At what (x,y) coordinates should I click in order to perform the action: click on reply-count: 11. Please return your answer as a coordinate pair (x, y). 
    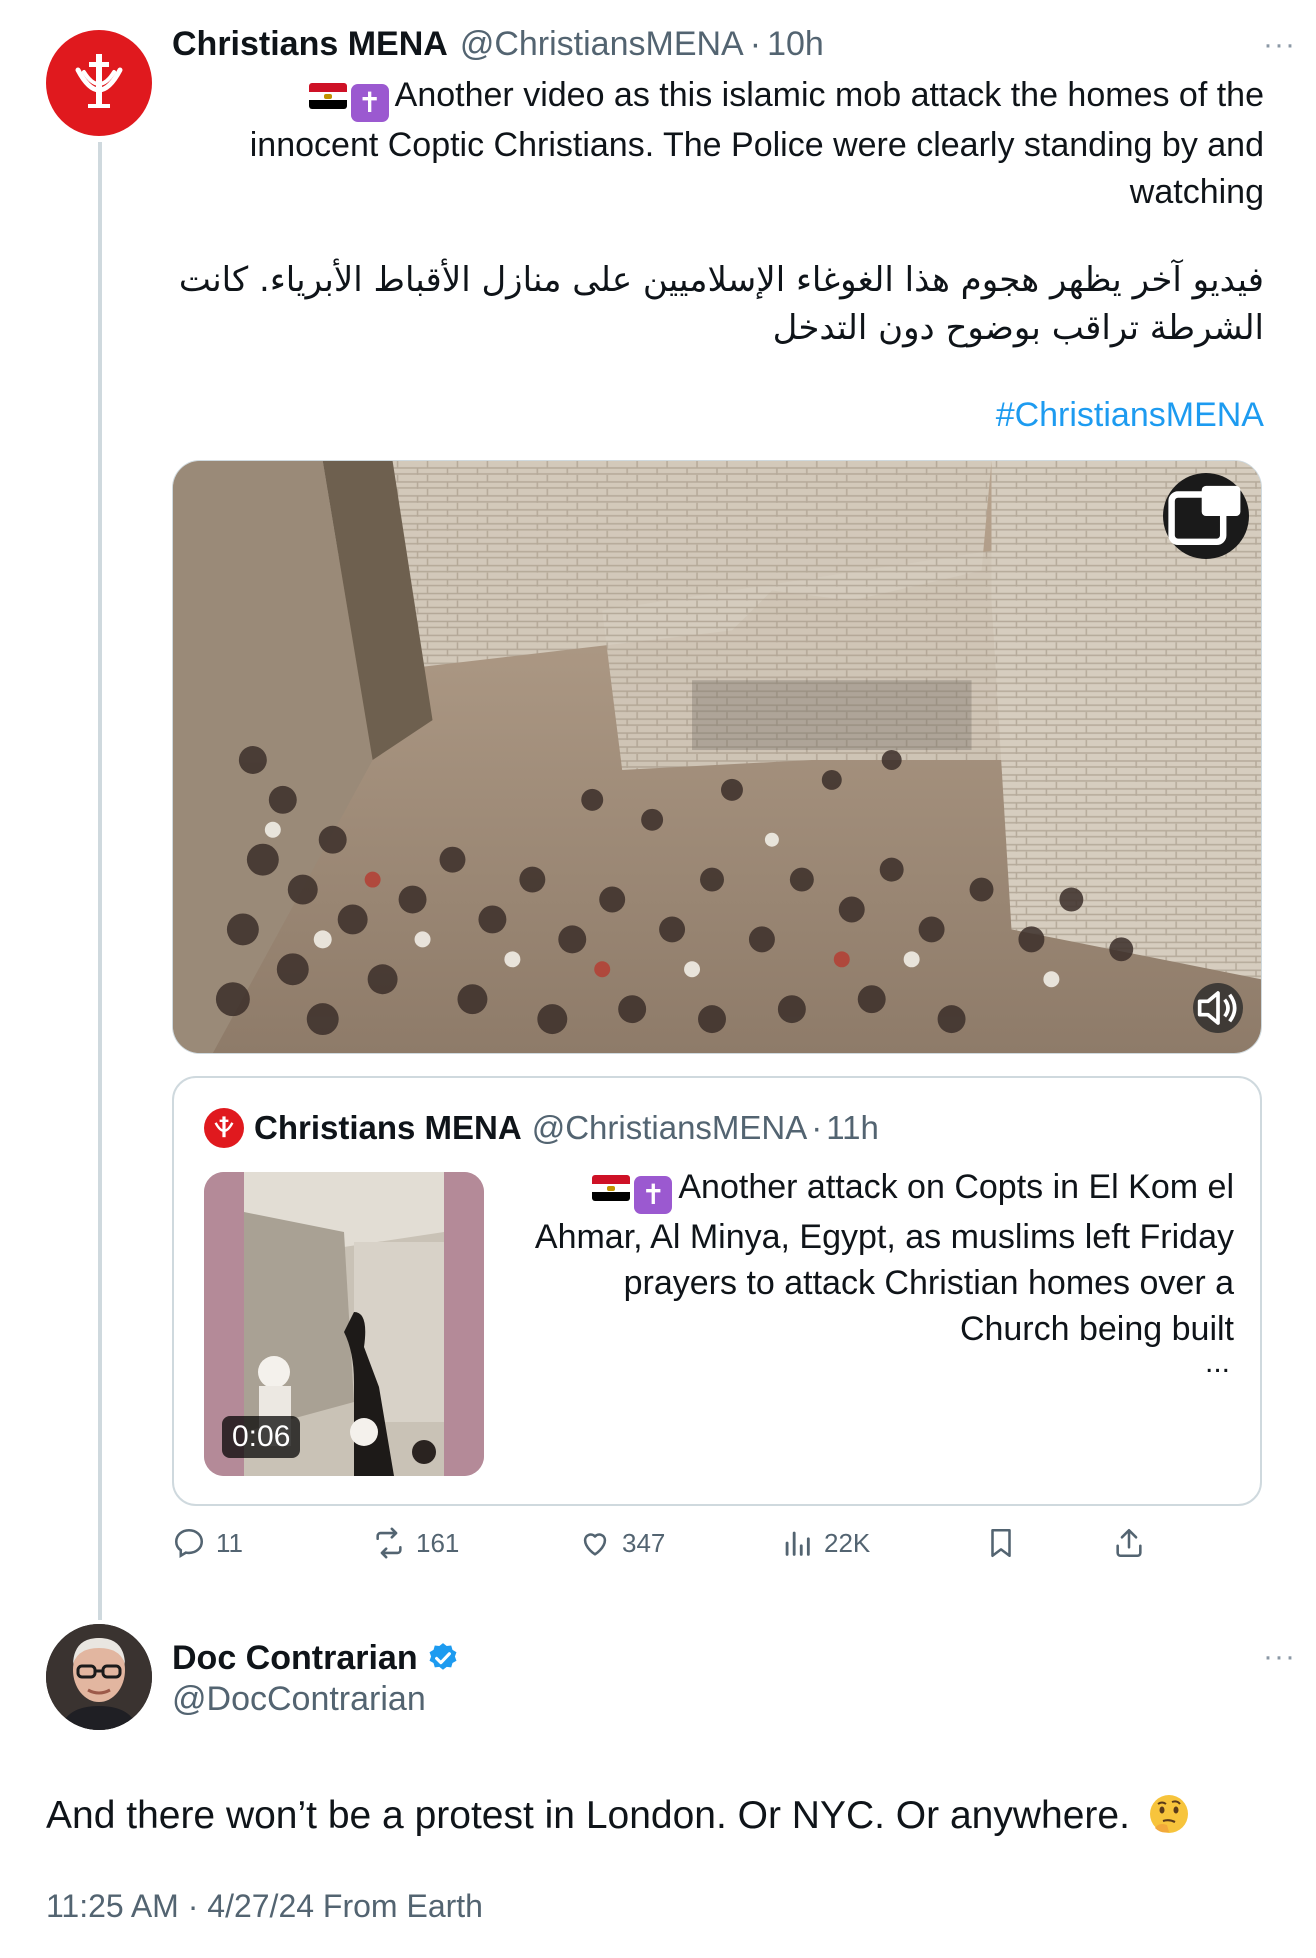
    Looking at the image, I should click on (229, 1542).